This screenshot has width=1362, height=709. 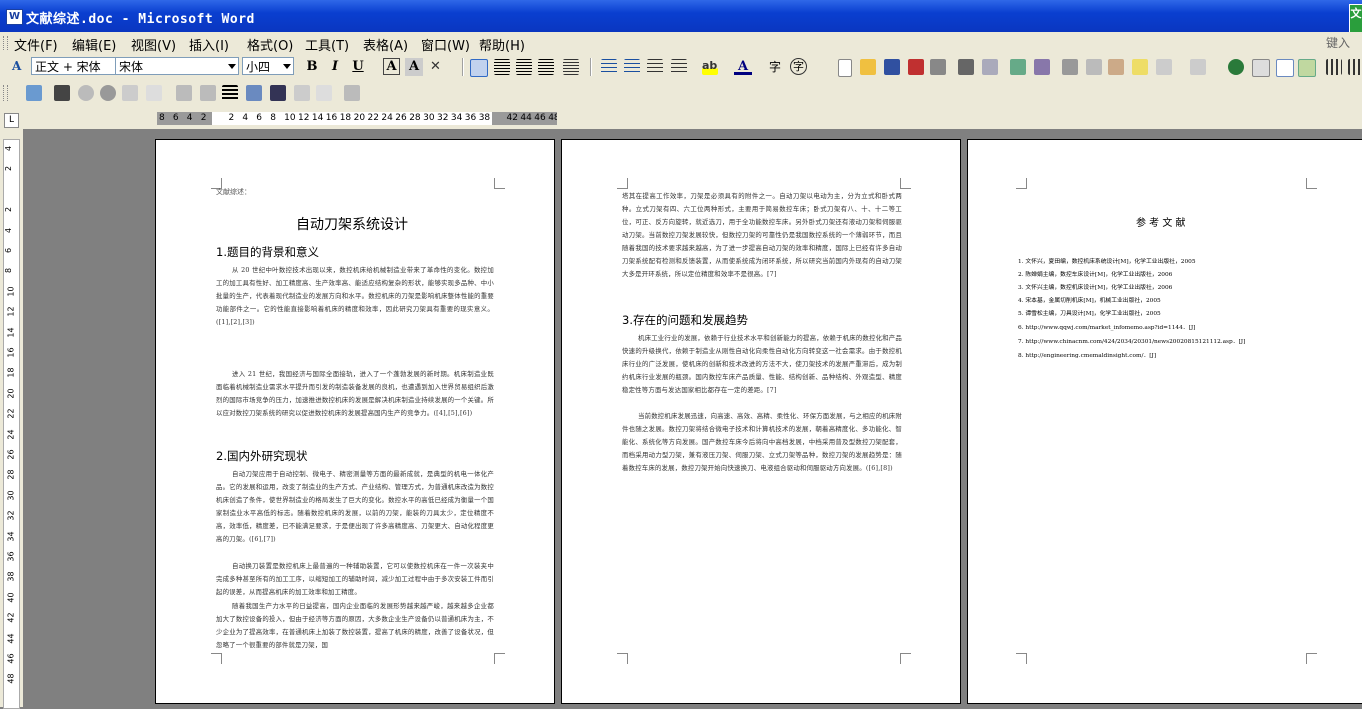 What do you see at coordinates (868, 67) in the screenshot?
I see `open-folder-icon` at bounding box center [868, 67].